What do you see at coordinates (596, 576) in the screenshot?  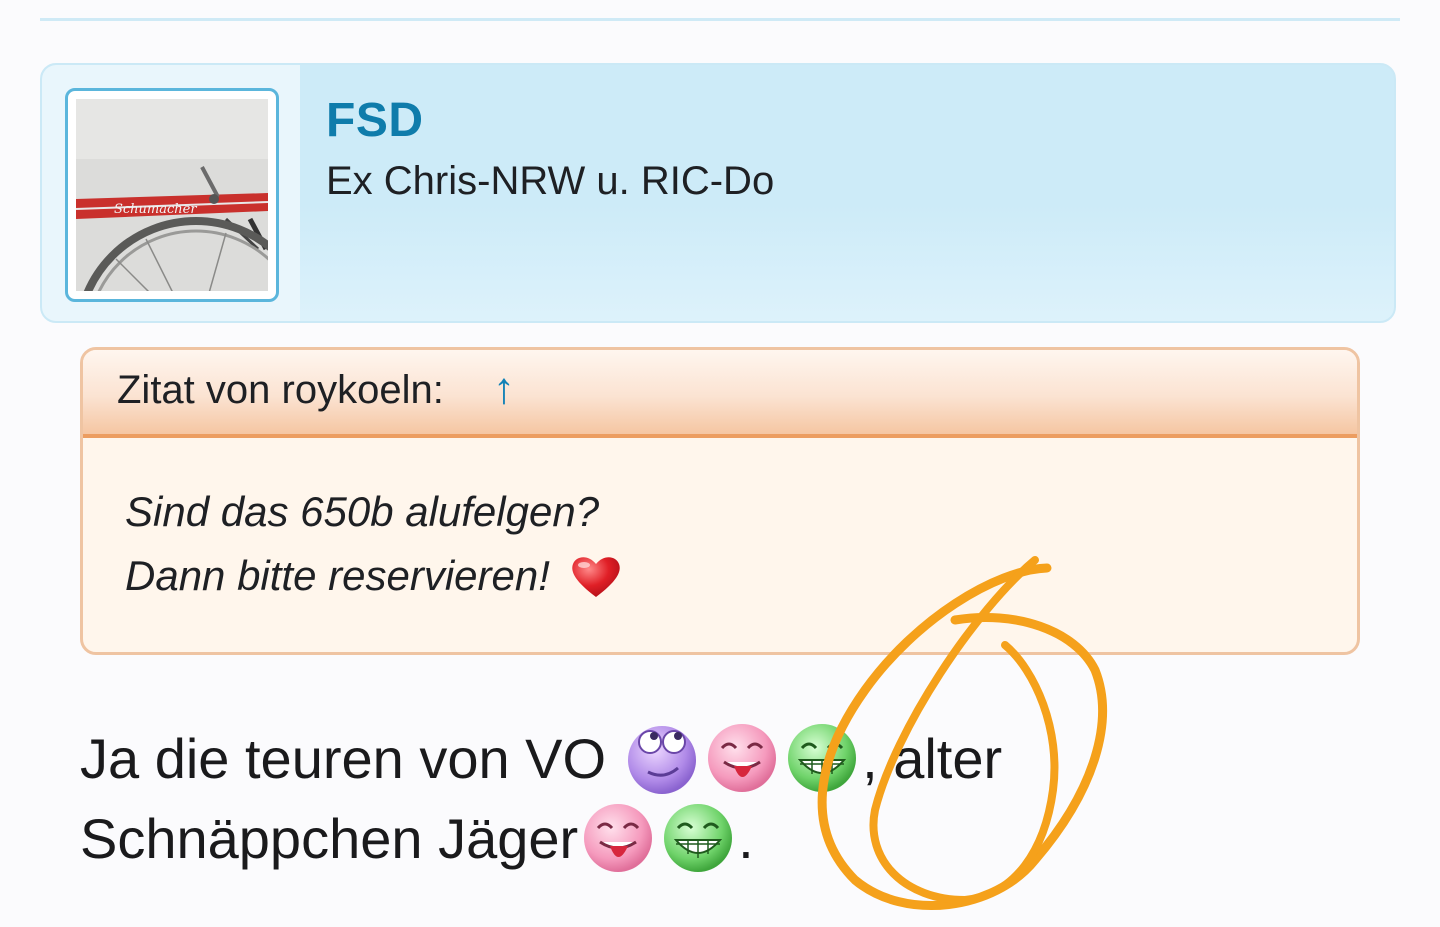 I see `red-heart-icon` at bounding box center [596, 576].